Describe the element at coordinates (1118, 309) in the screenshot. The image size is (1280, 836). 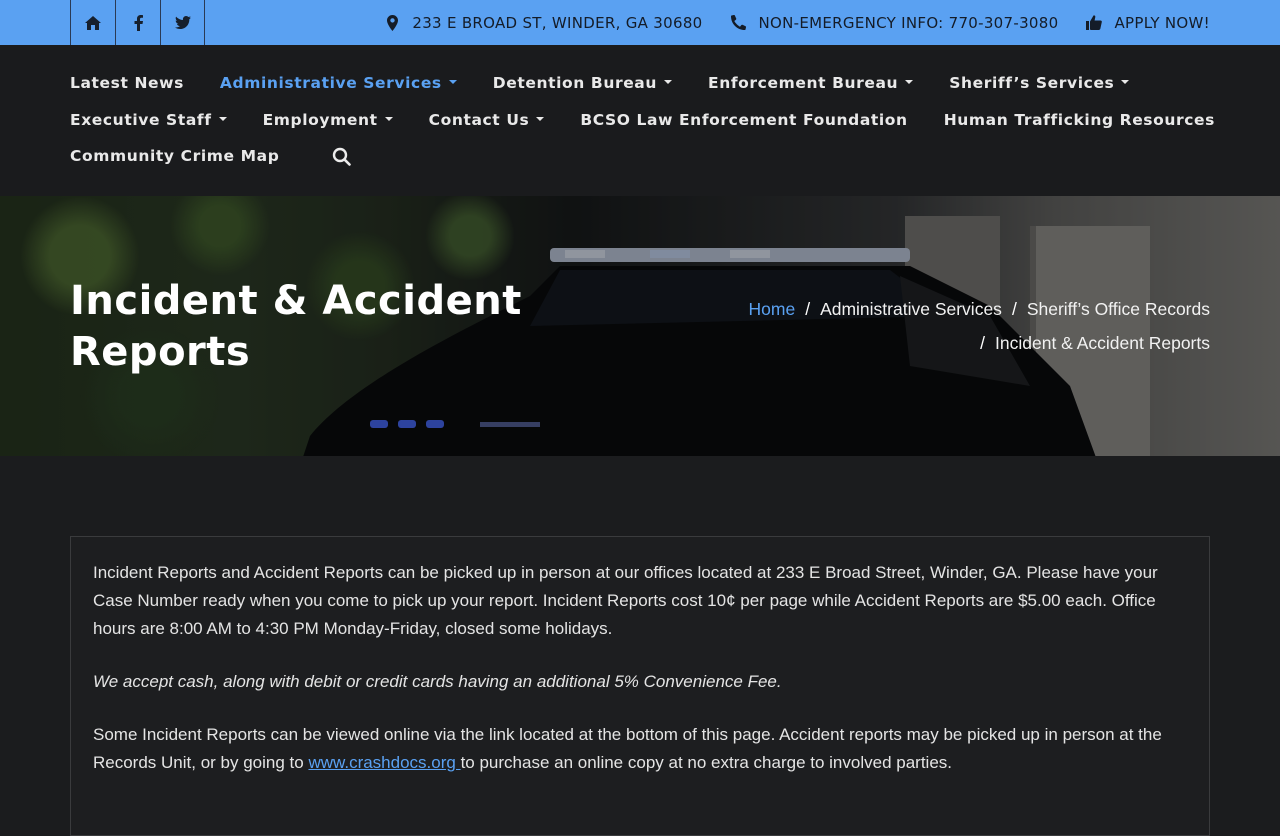
I see `breadcrumb-item: Sheriff’s Office Records` at that location.